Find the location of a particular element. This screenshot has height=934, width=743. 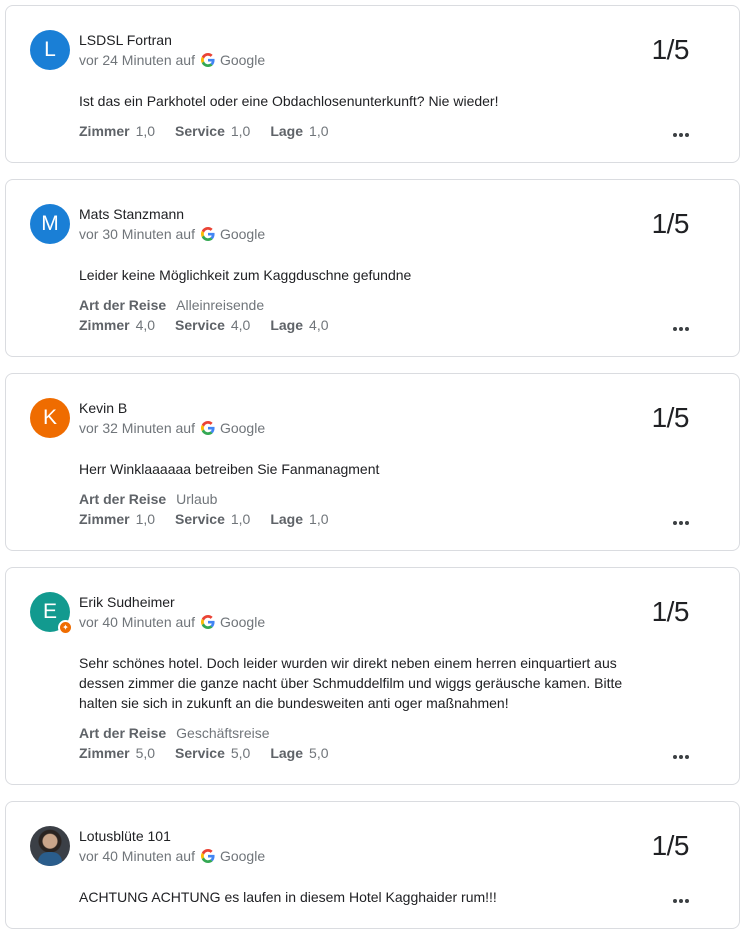

trip-type: Art der Reise Urlaub is located at coordinates (148, 499).